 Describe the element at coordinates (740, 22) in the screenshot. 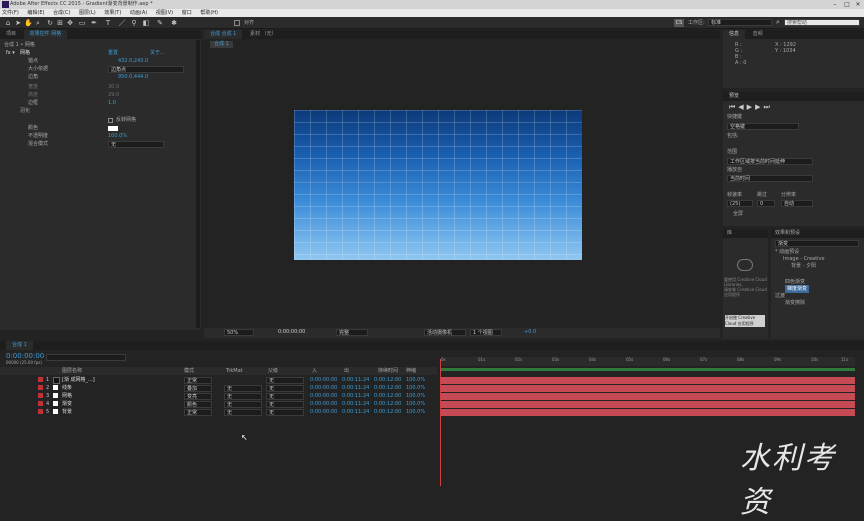

I see `workspace-select: 标准` at that location.